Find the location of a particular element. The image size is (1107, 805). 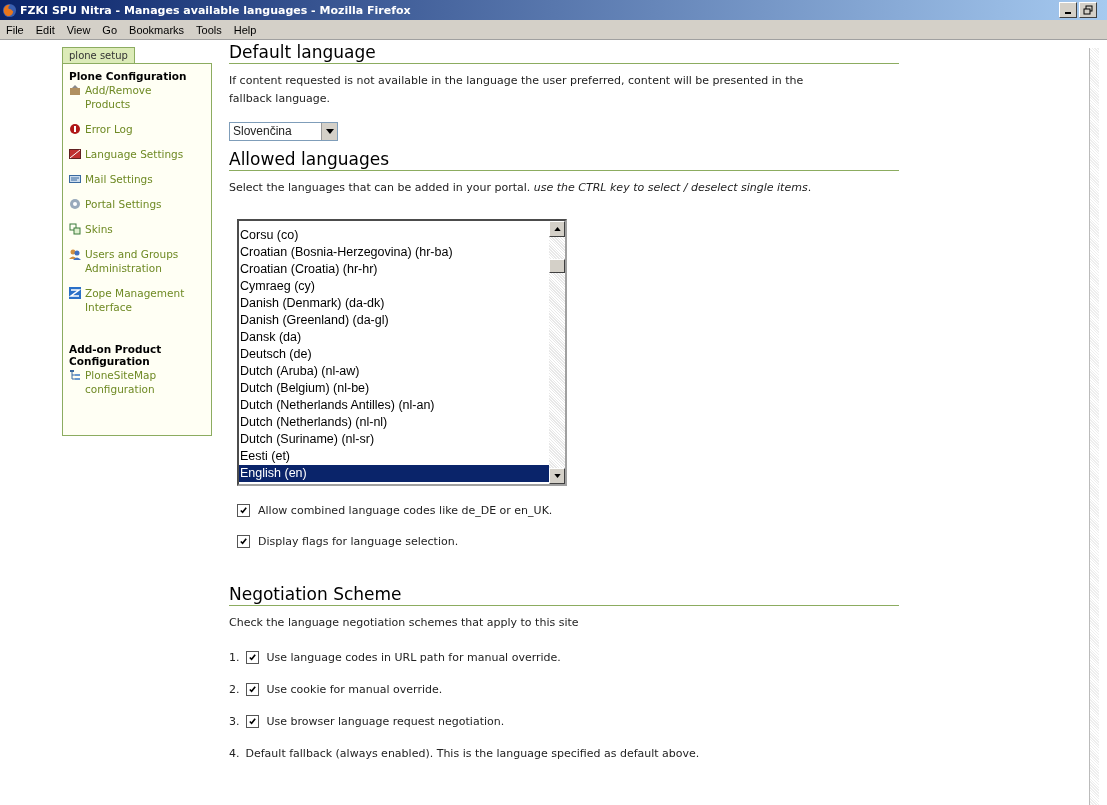

description-text: Check the language negotiation schemes that apply to this site is located at coordinates (404, 623).